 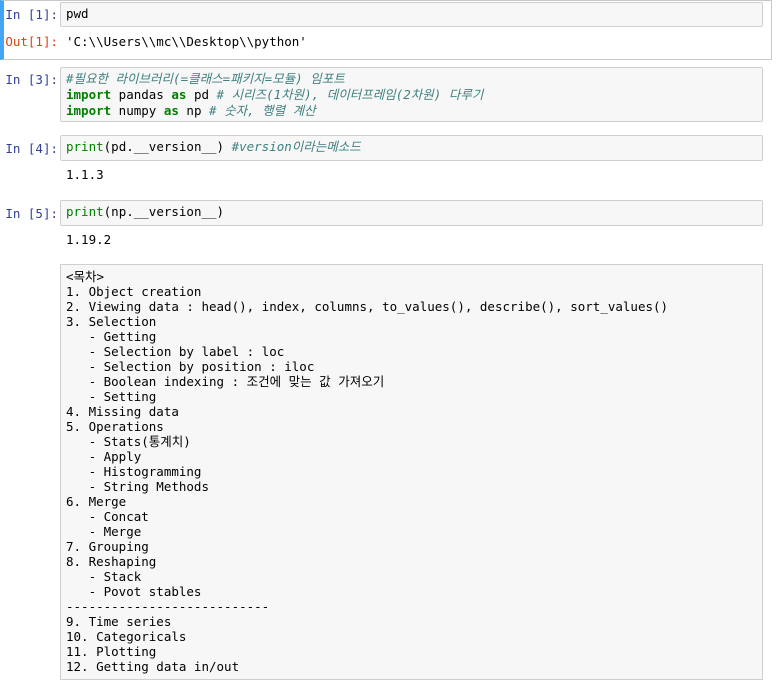 I want to click on cell-4-input: print(pd.__version__) #version이라는메소드, so click(x=411, y=148).